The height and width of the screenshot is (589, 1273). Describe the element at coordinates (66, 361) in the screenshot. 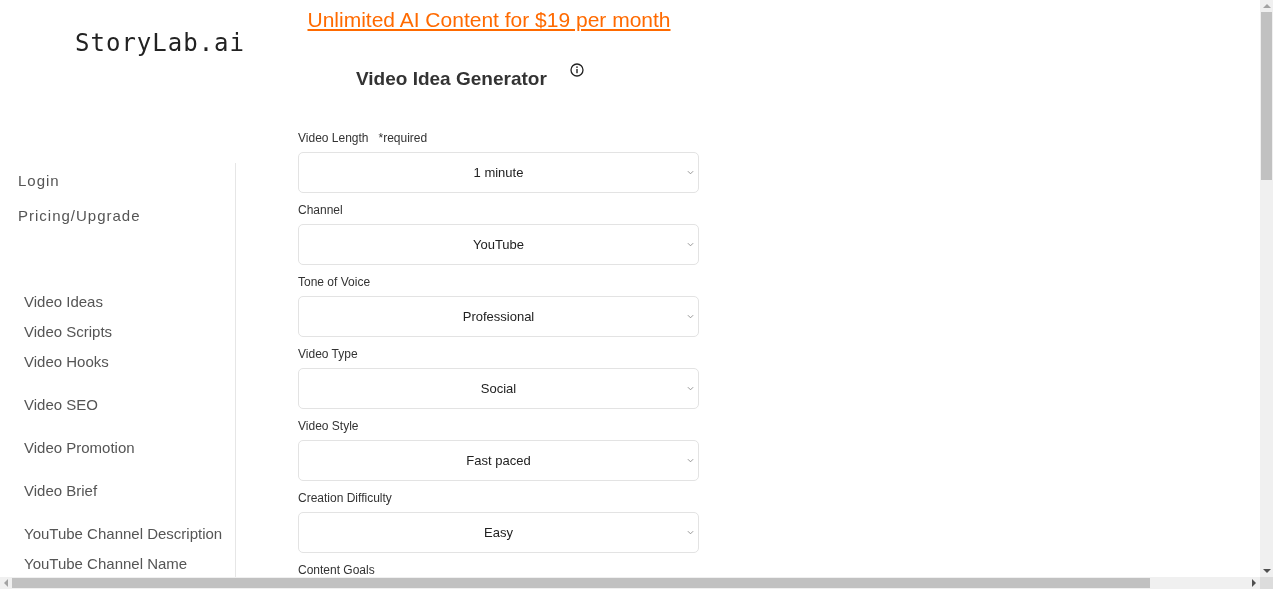

I see `sidebar-item: Video Hooks` at that location.